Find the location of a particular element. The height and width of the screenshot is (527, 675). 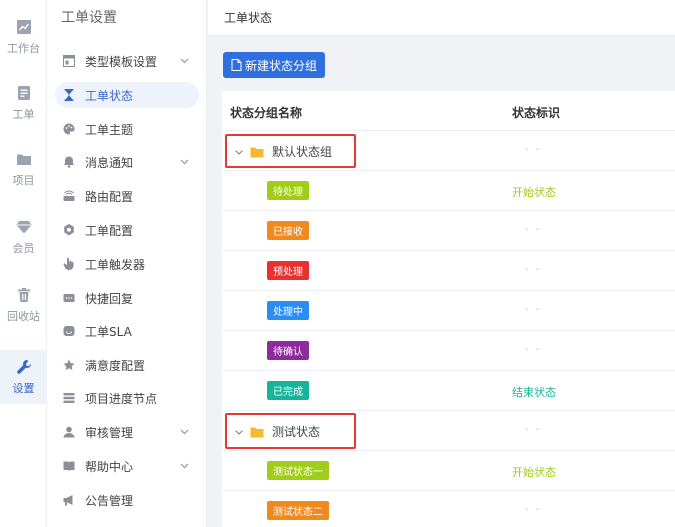

menu-item-label: 消息通知 is located at coordinates (109, 162).